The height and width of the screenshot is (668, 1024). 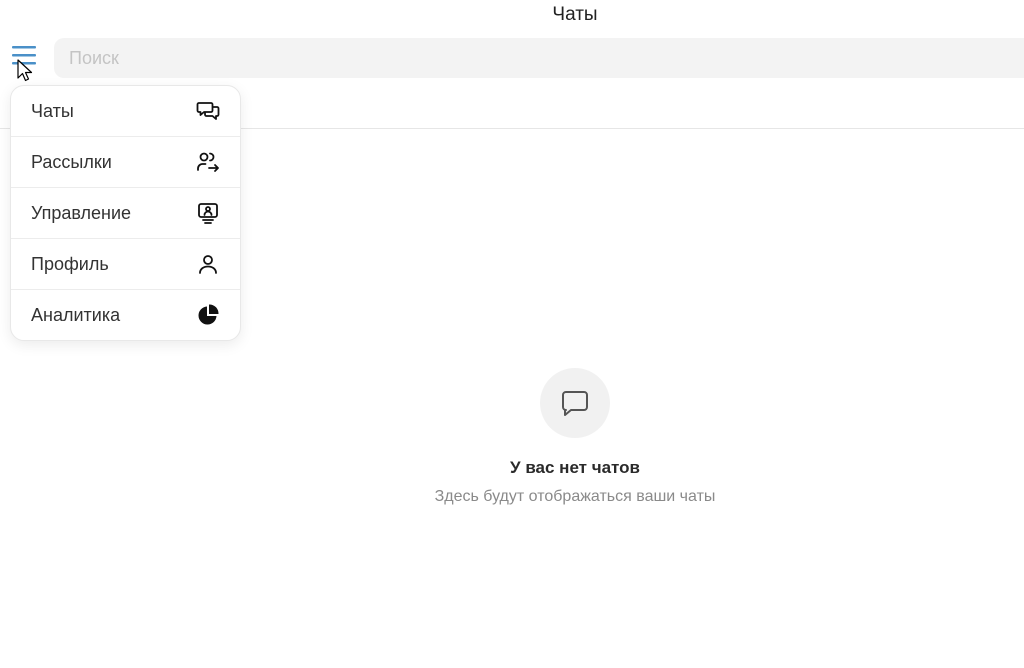 What do you see at coordinates (52, 110) in the screenshot?
I see `menu-item-label: Чаты` at bounding box center [52, 110].